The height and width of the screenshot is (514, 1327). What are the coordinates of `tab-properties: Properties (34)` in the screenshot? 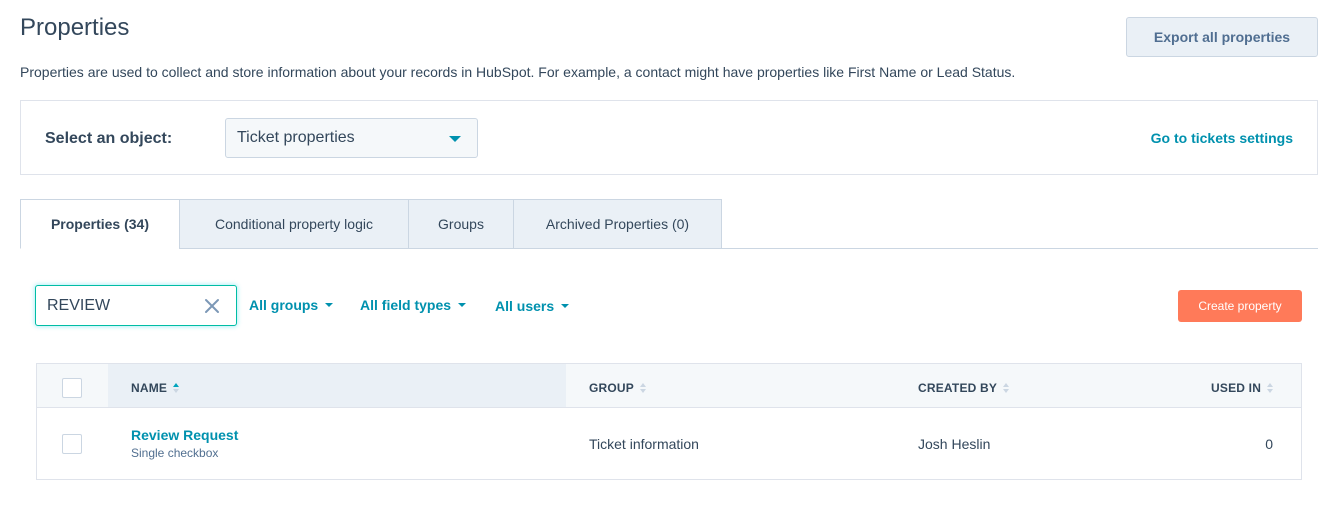 It's located at (100, 224).